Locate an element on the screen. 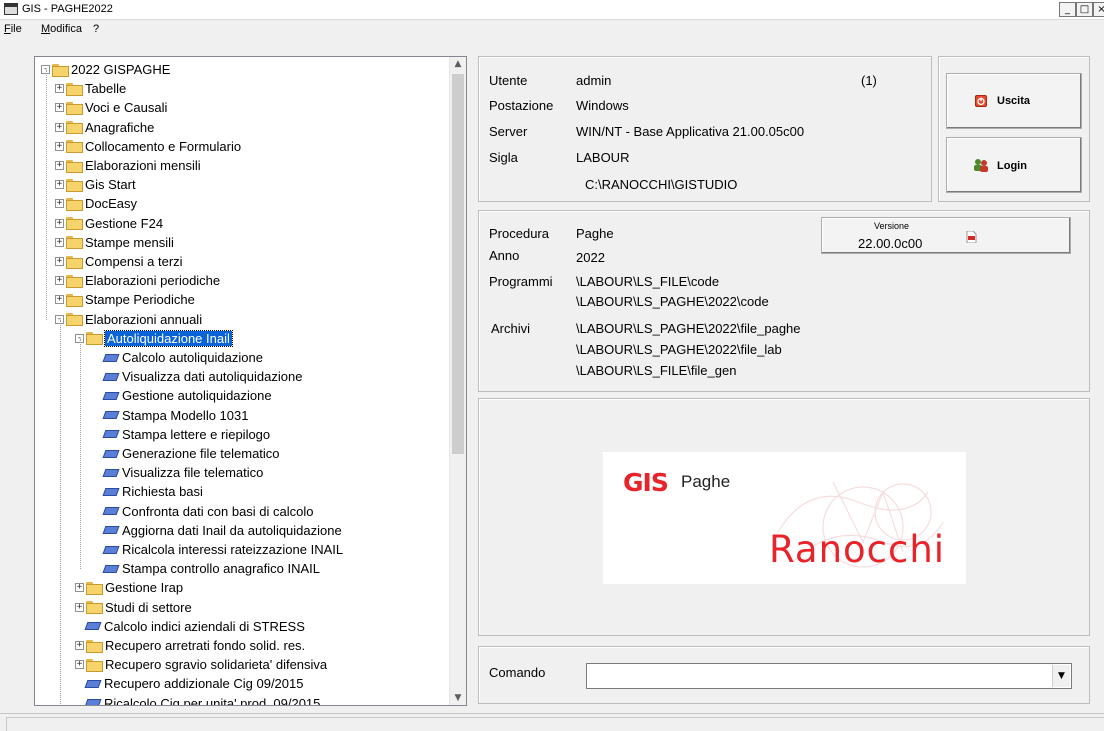 The height and width of the screenshot is (731, 1104). tree-leaf-item: Confronta dati con basi di calcolo is located at coordinates (203, 511).